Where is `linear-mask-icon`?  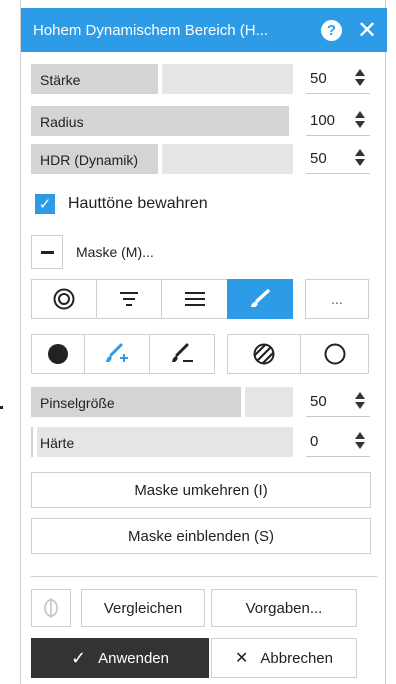
linear-mask-icon is located at coordinates (194, 299).